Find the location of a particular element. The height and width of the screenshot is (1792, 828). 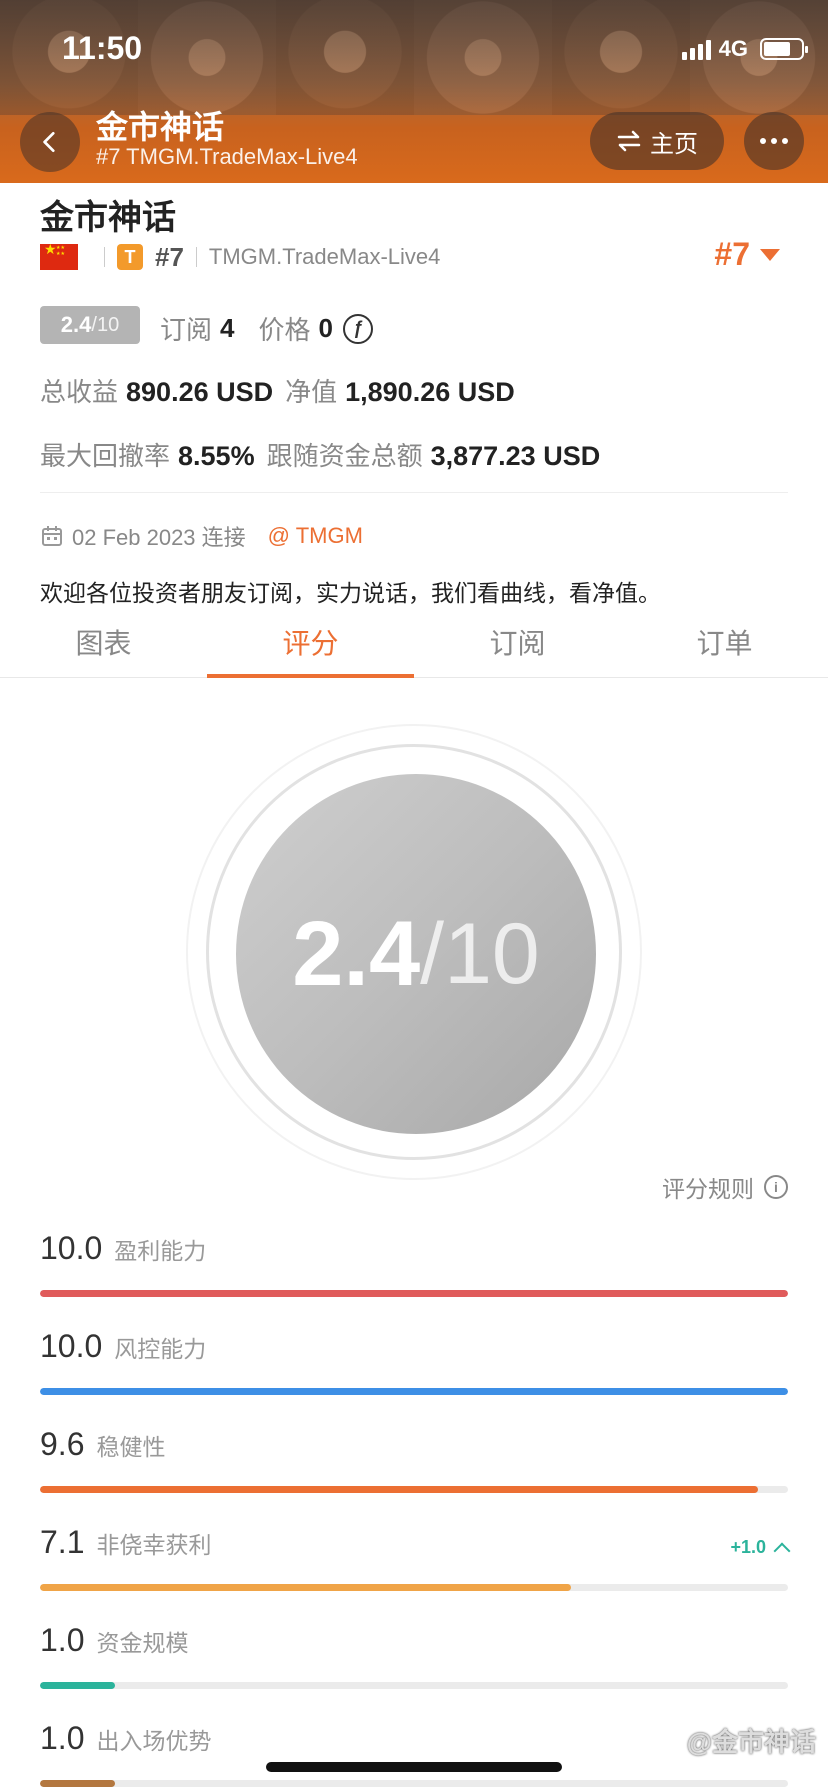

score-chip-value: 2.4 is located at coordinates (76, 324).